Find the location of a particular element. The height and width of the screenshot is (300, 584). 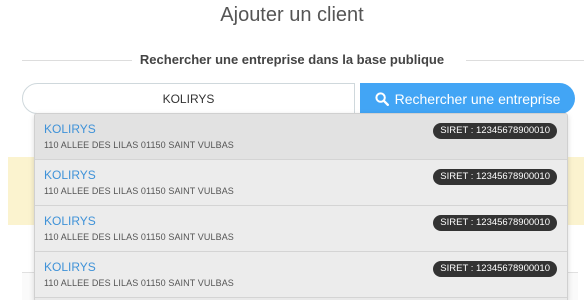

search-company-button-label: Rechercher une entreprise is located at coordinates (477, 98).